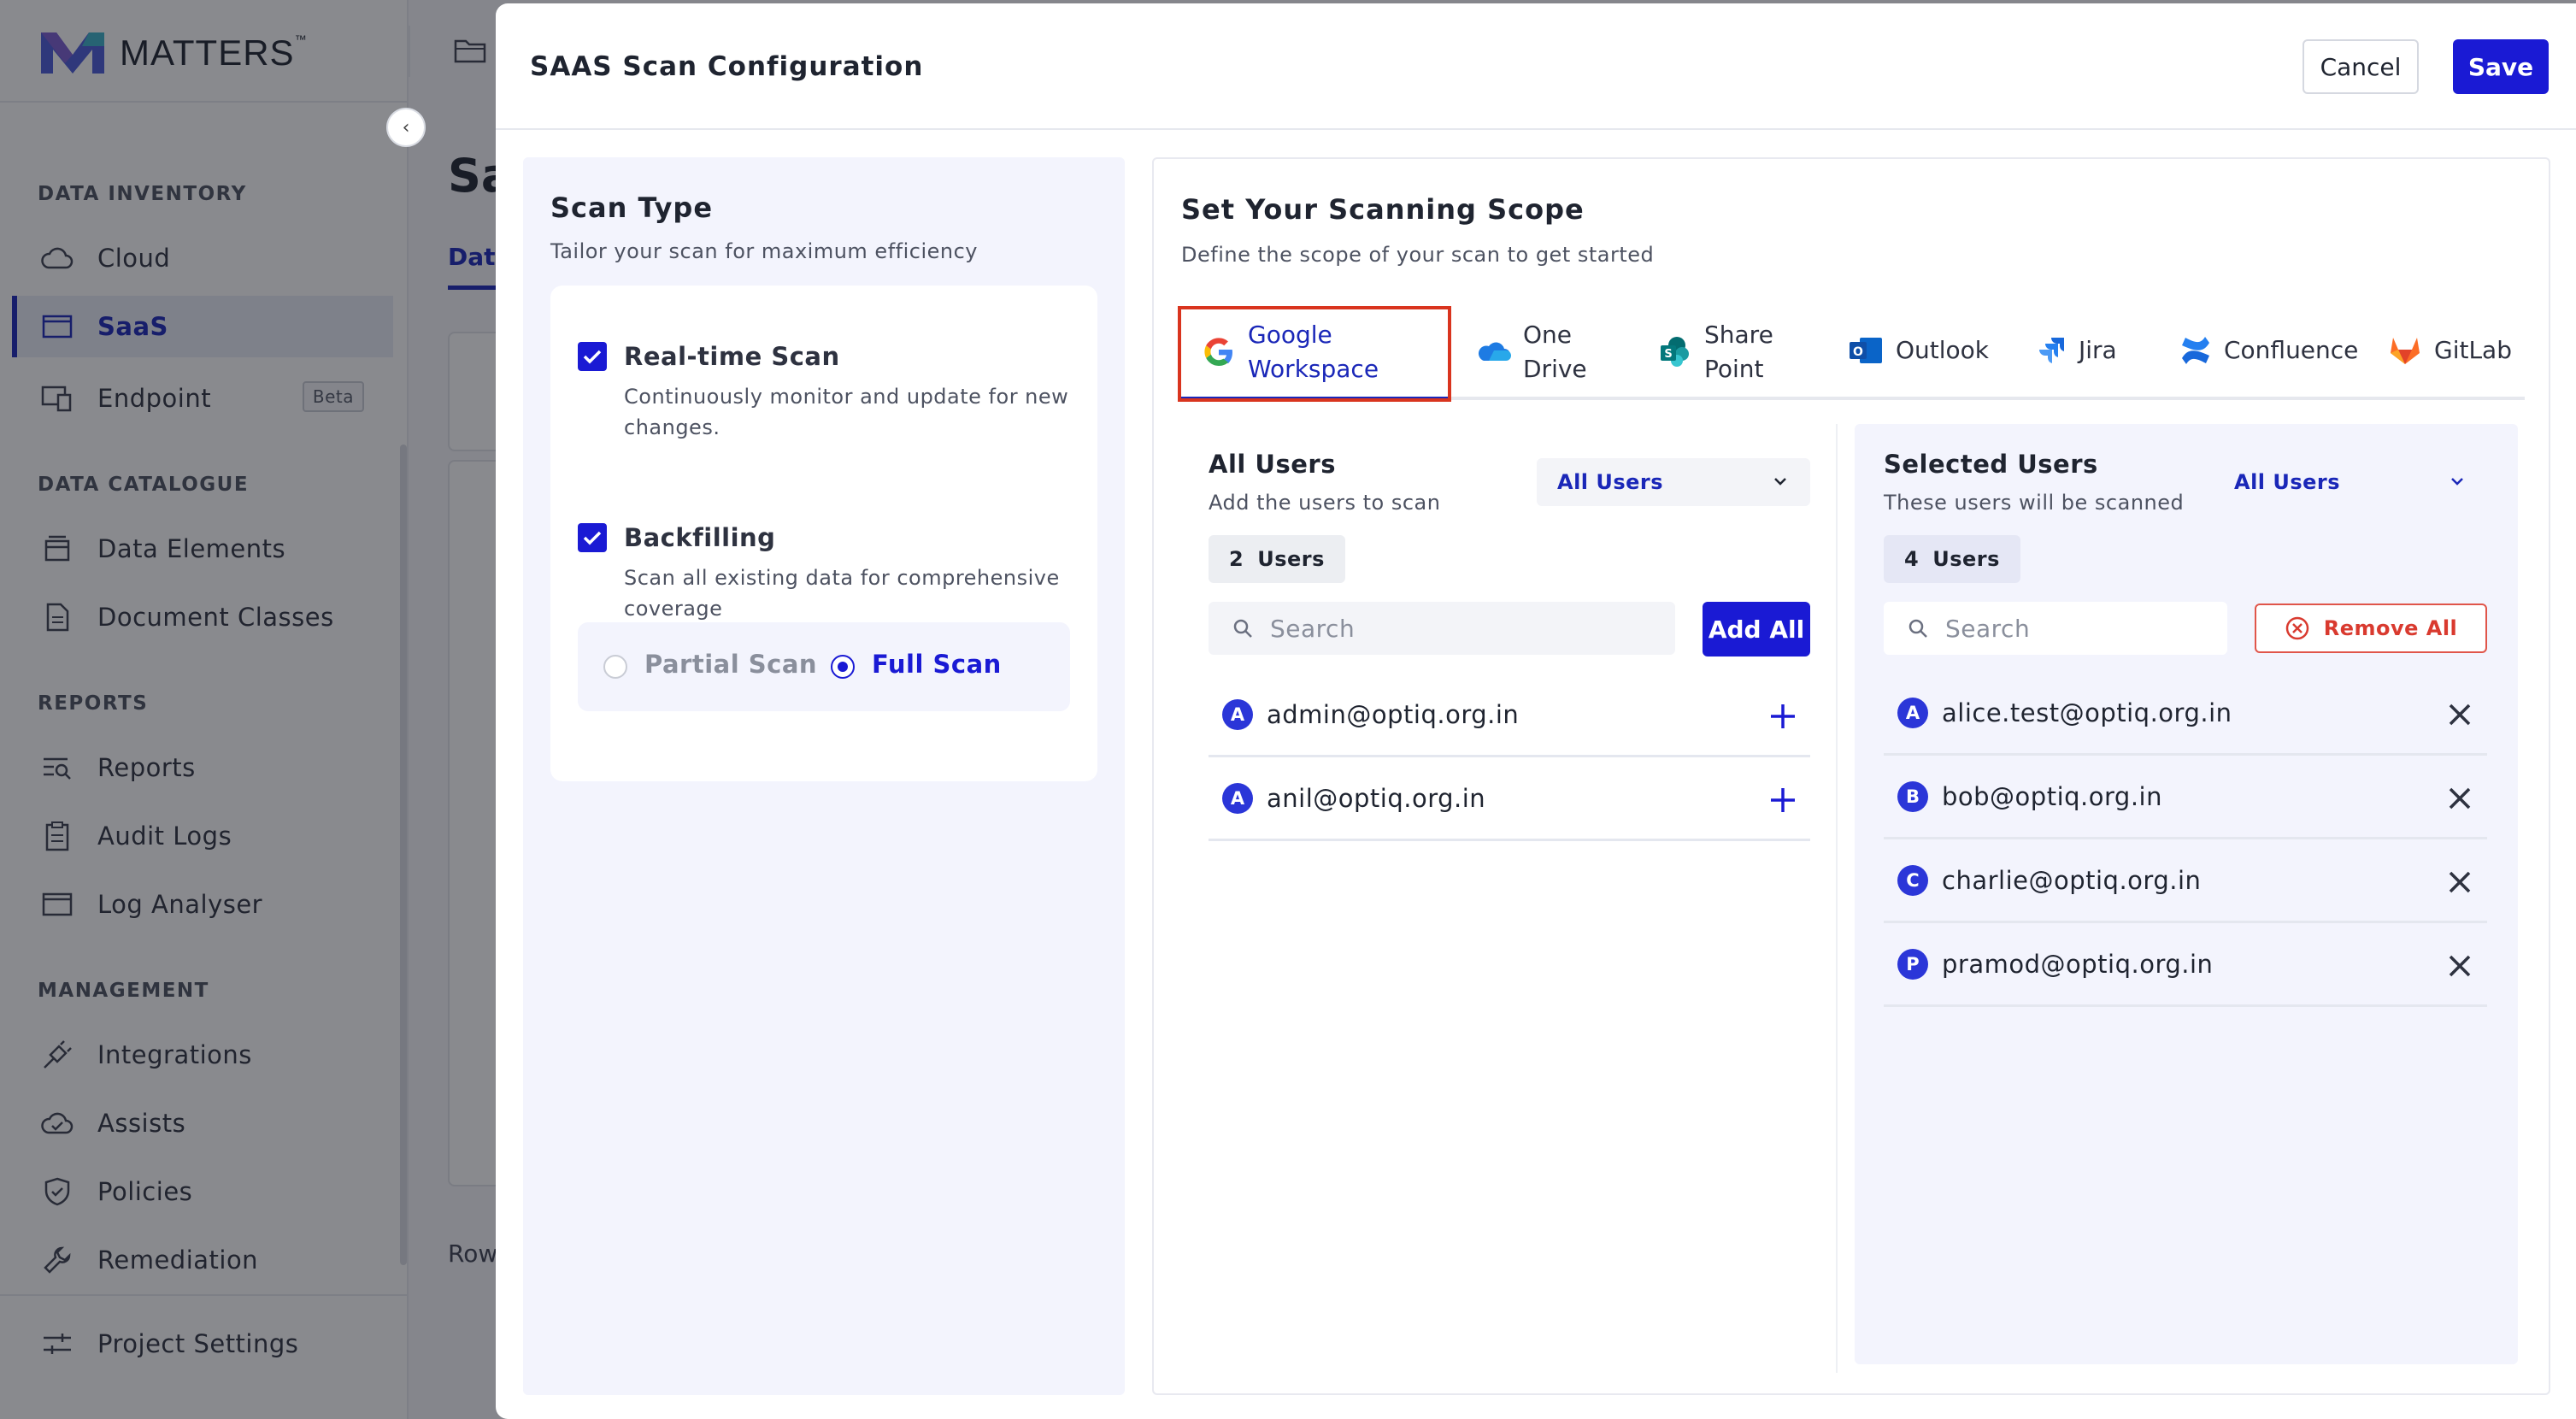 The image size is (2576, 1419). What do you see at coordinates (1555, 352) in the screenshot?
I see `tab-label: One Drive` at bounding box center [1555, 352].